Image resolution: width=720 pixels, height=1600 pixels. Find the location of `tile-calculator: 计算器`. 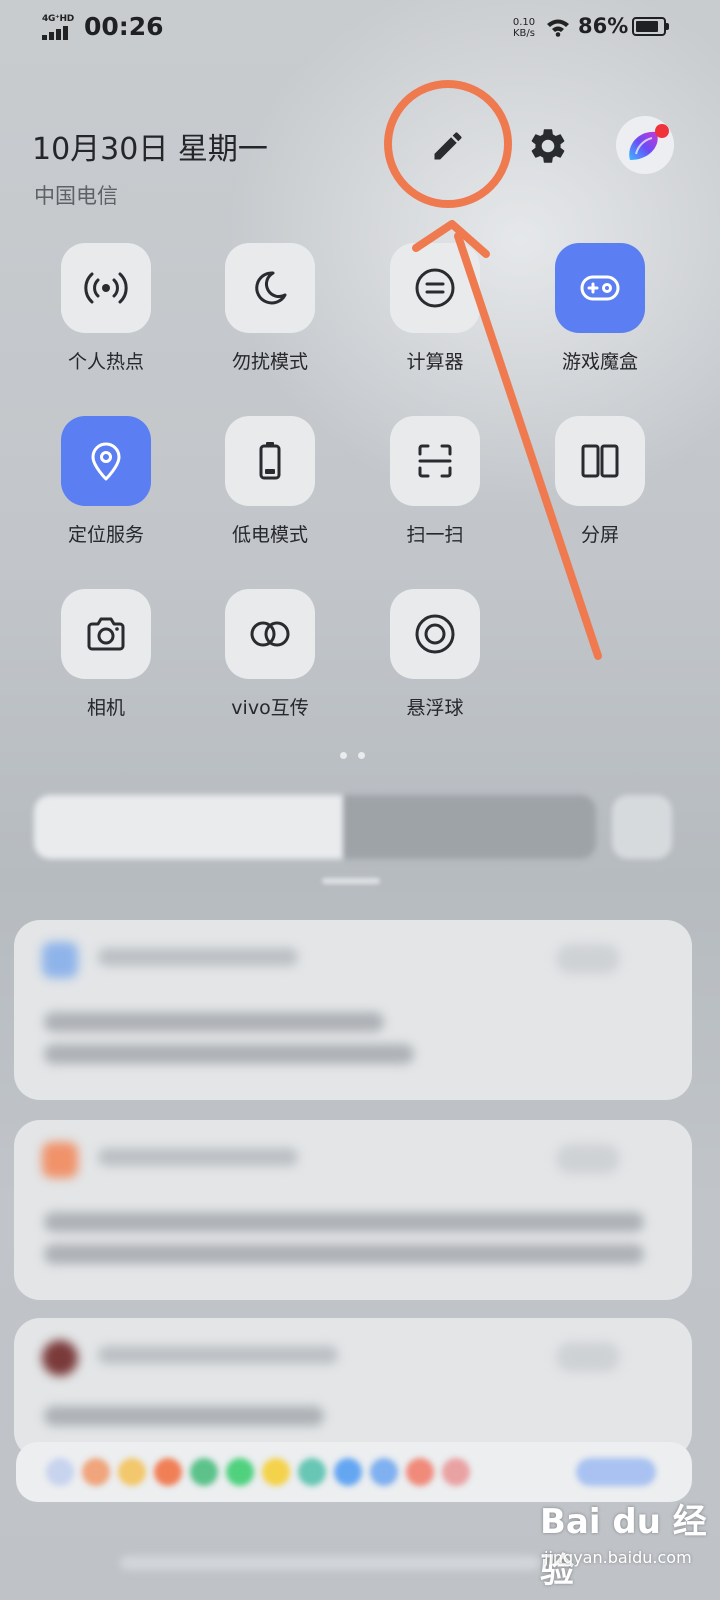

tile-calculator: 计算器 is located at coordinates (435, 308).